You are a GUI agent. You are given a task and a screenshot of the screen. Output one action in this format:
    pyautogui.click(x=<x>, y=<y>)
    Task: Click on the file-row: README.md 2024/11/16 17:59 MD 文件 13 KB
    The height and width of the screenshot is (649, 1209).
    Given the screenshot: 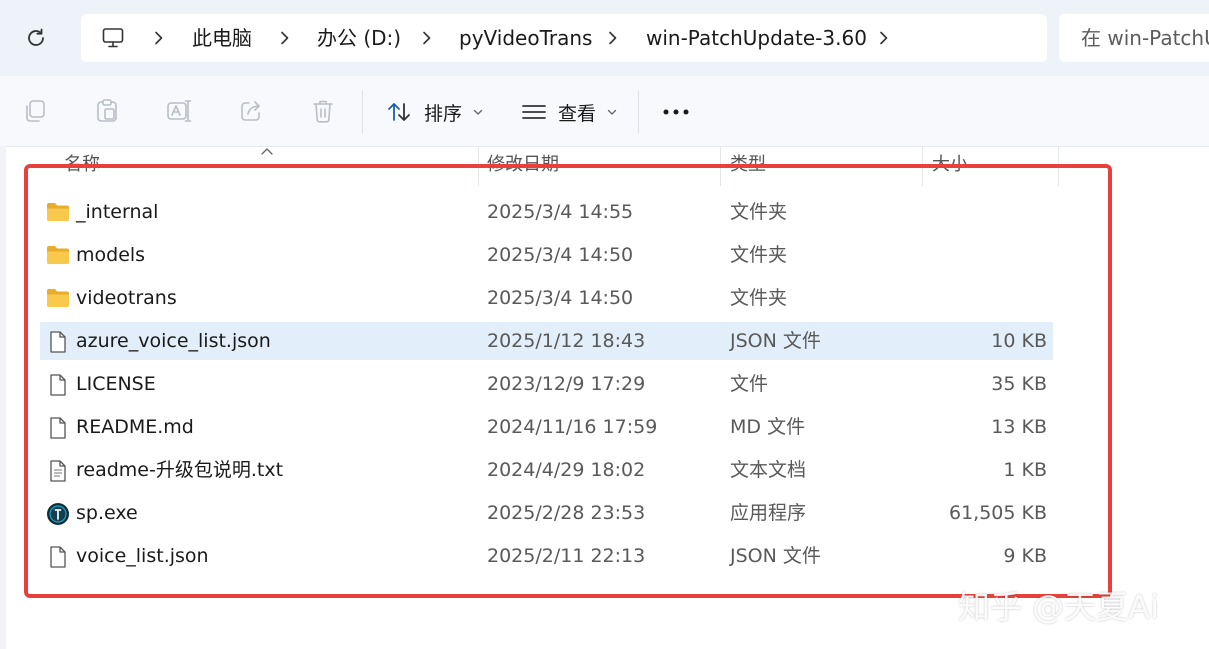 What is the action you would take?
    pyautogui.click(x=546, y=427)
    